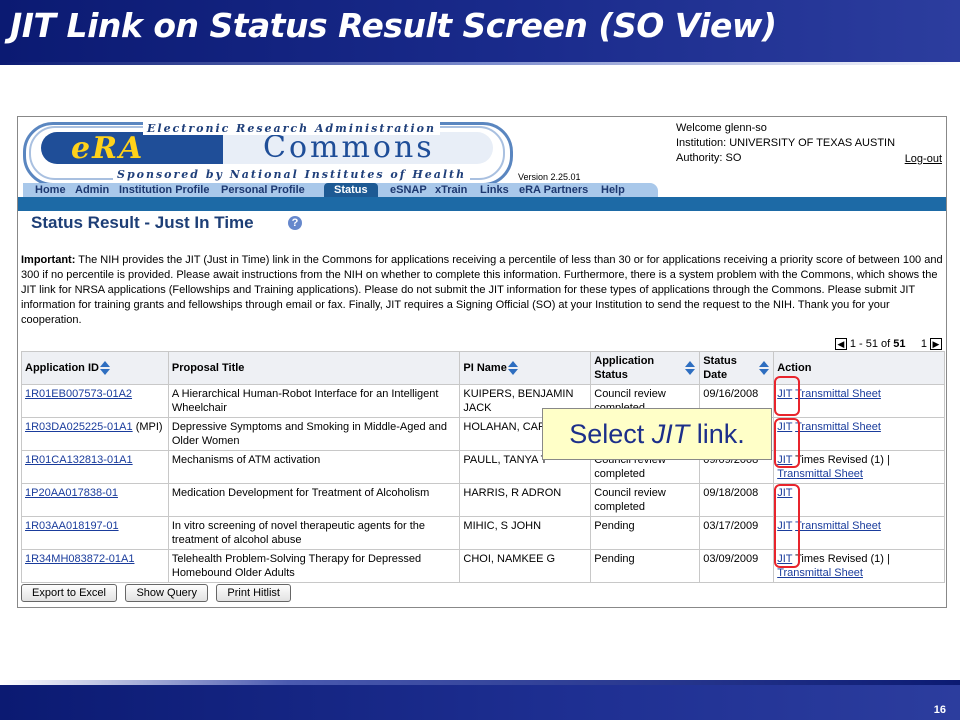  Describe the element at coordinates (291, 128) in the screenshot. I see `logo-top-text: Electronic Research Administration` at that location.